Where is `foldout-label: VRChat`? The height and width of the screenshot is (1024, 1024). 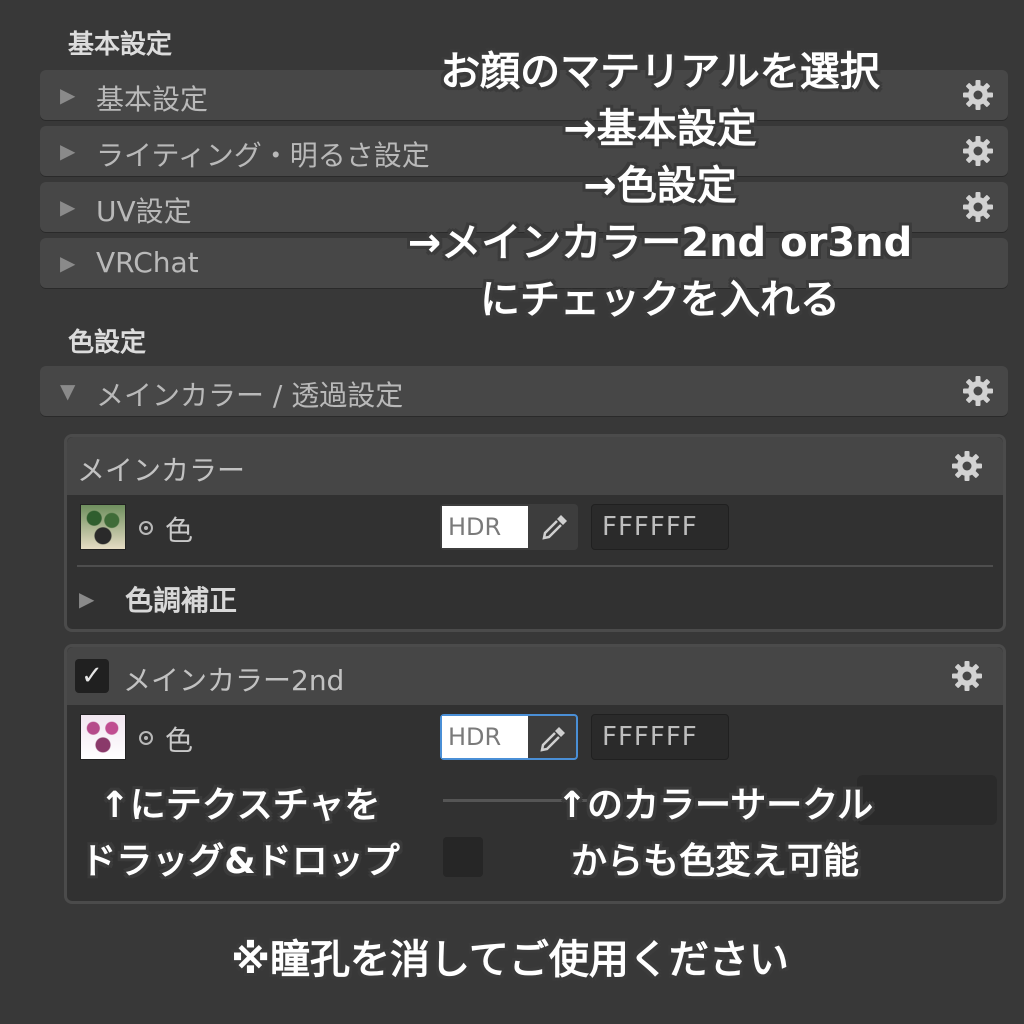
foldout-label: VRChat is located at coordinates (147, 262).